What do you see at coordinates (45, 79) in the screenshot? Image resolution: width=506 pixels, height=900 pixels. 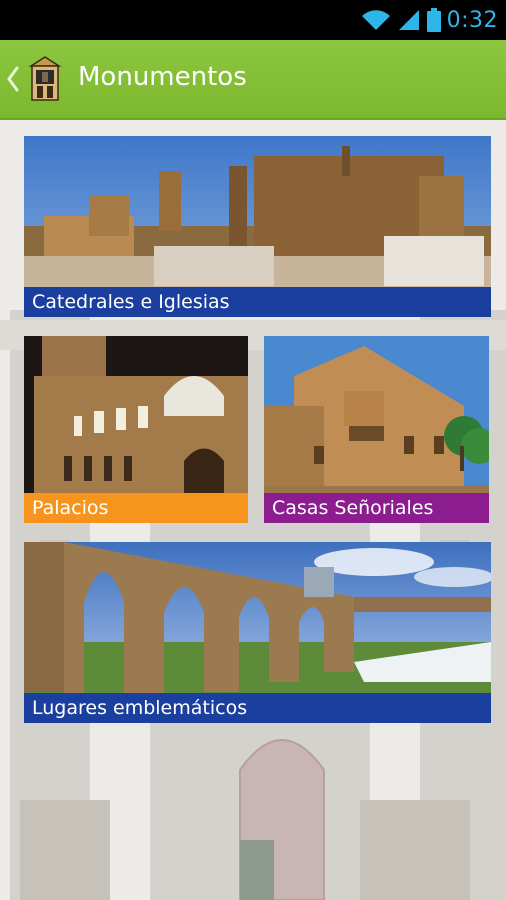 I see `app-logo-icon` at bounding box center [45, 79].